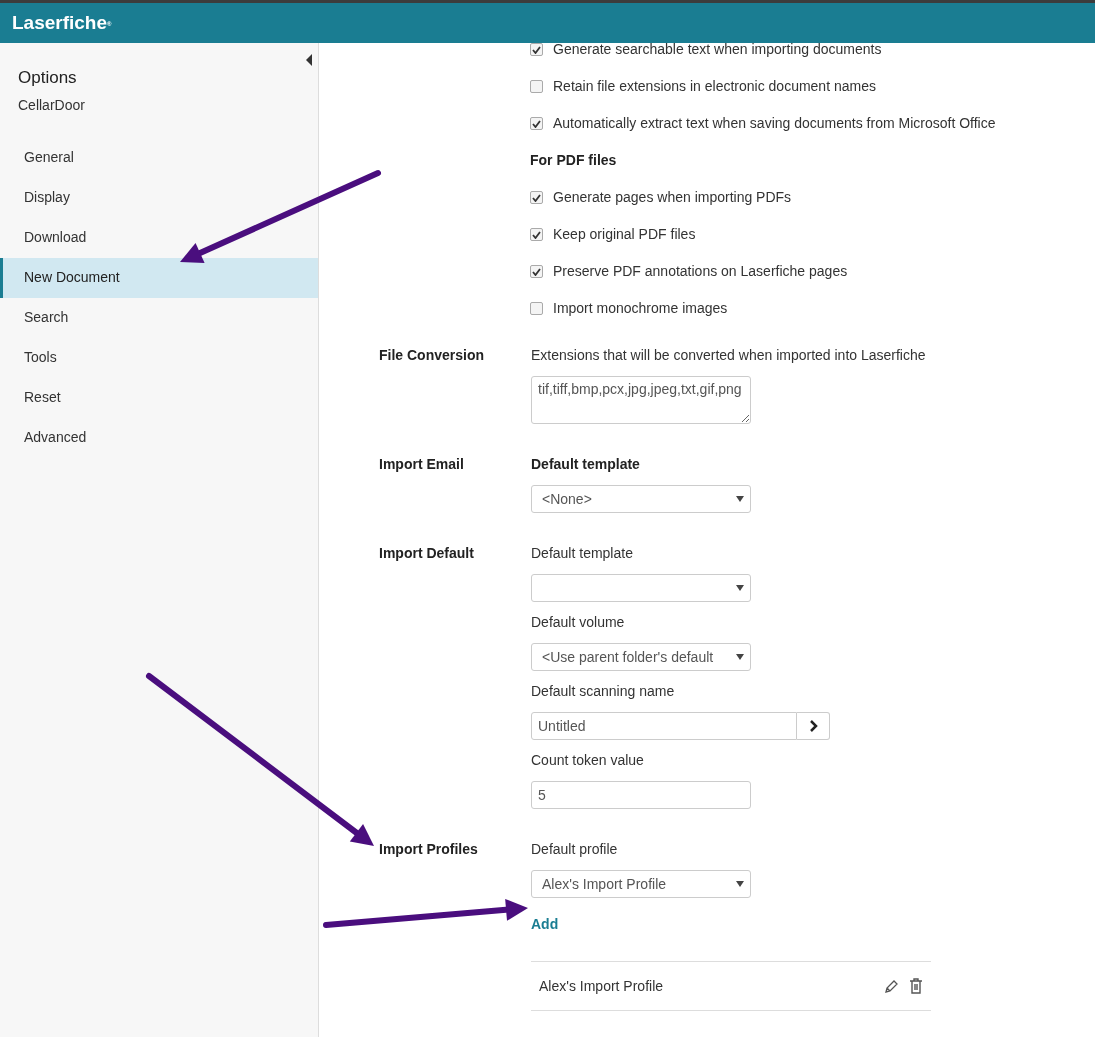 The image size is (1095, 1037). Describe the element at coordinates (640, 308) in the screenshot. I see `checkbox-label: Import monochrome images` at that location.